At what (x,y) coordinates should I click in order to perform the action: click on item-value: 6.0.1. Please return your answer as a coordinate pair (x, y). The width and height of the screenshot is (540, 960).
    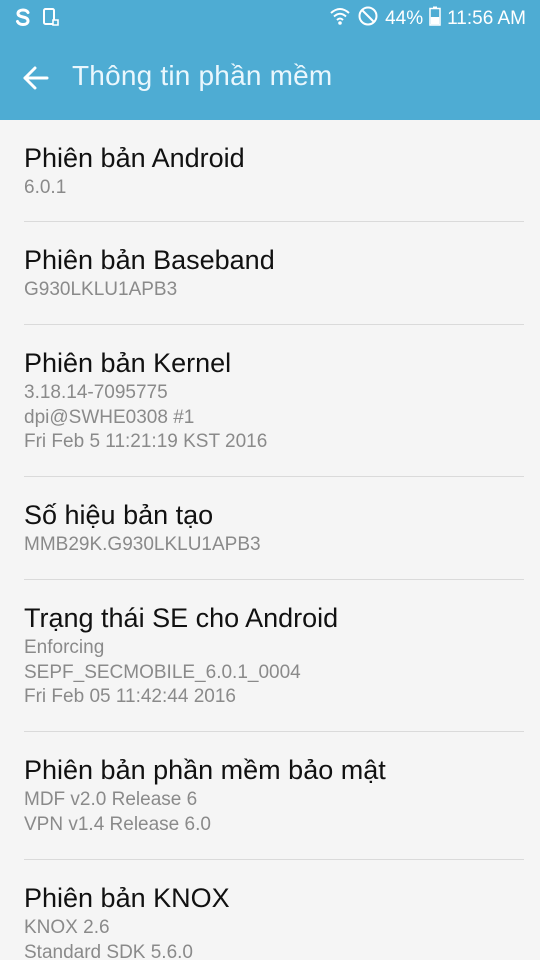
    Looking at the image, I should click on (45, 187).